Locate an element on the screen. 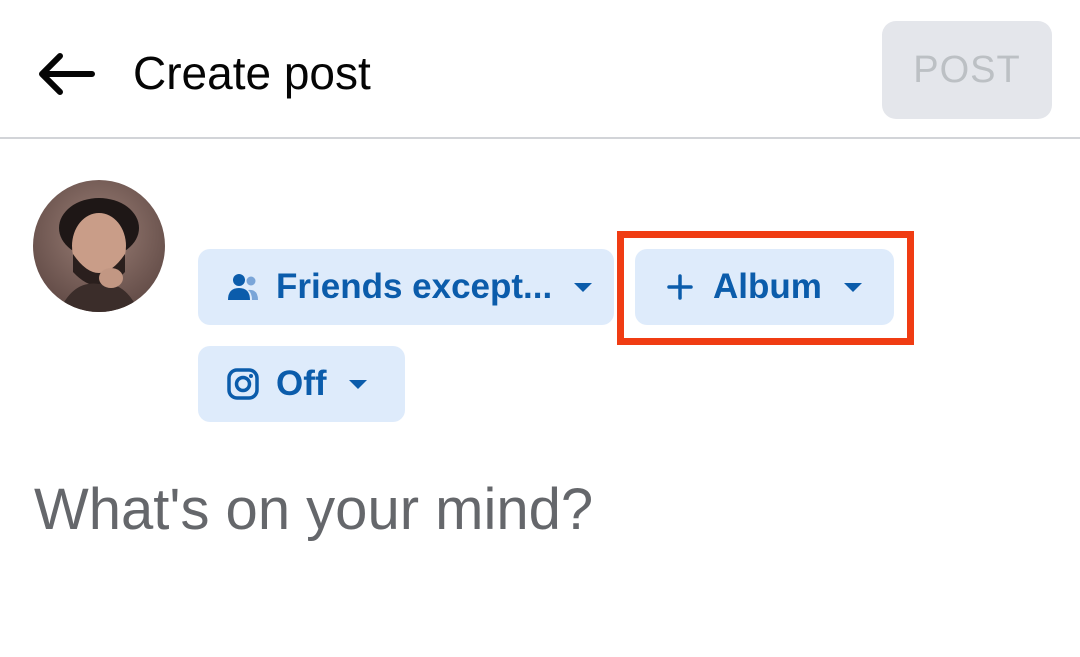  album-selector: Album is located at coordinates (764, 287).